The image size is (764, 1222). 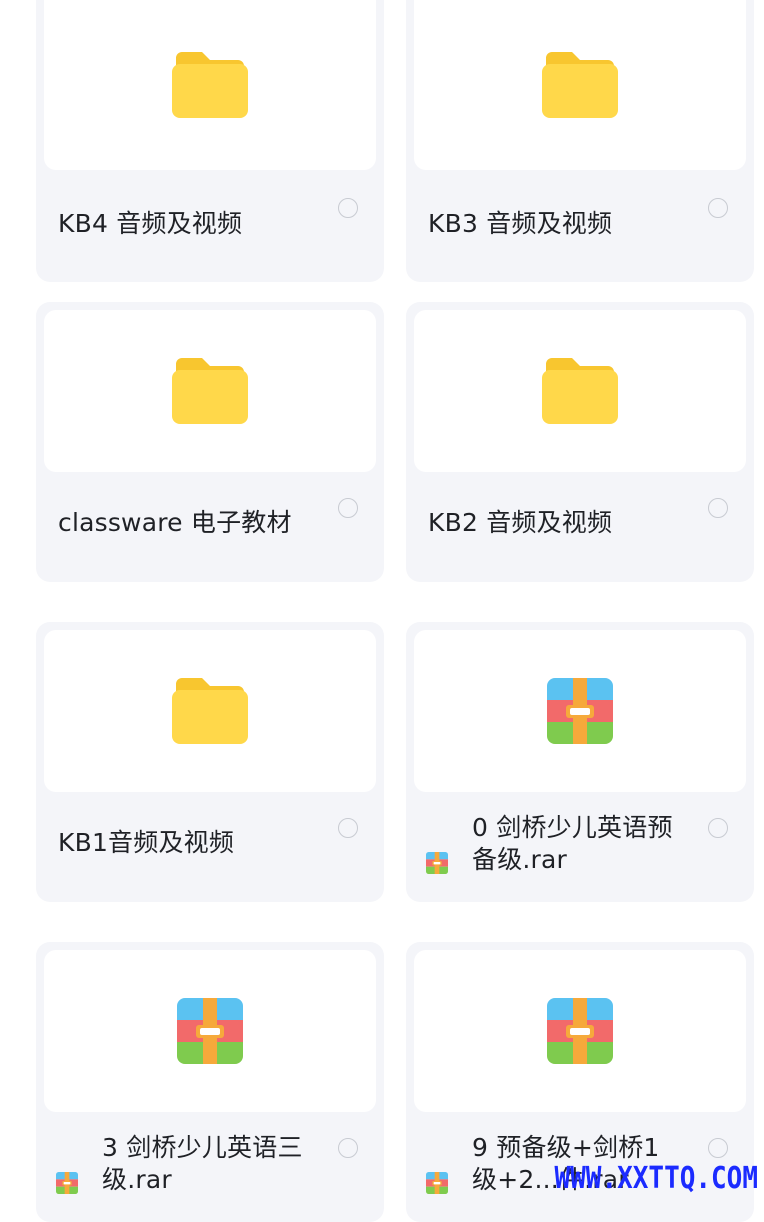 What do you see at coordinates (146, 842) in the screenshot?
I see `file-name: KB1音频及视频` at bounding box center [146, 842].